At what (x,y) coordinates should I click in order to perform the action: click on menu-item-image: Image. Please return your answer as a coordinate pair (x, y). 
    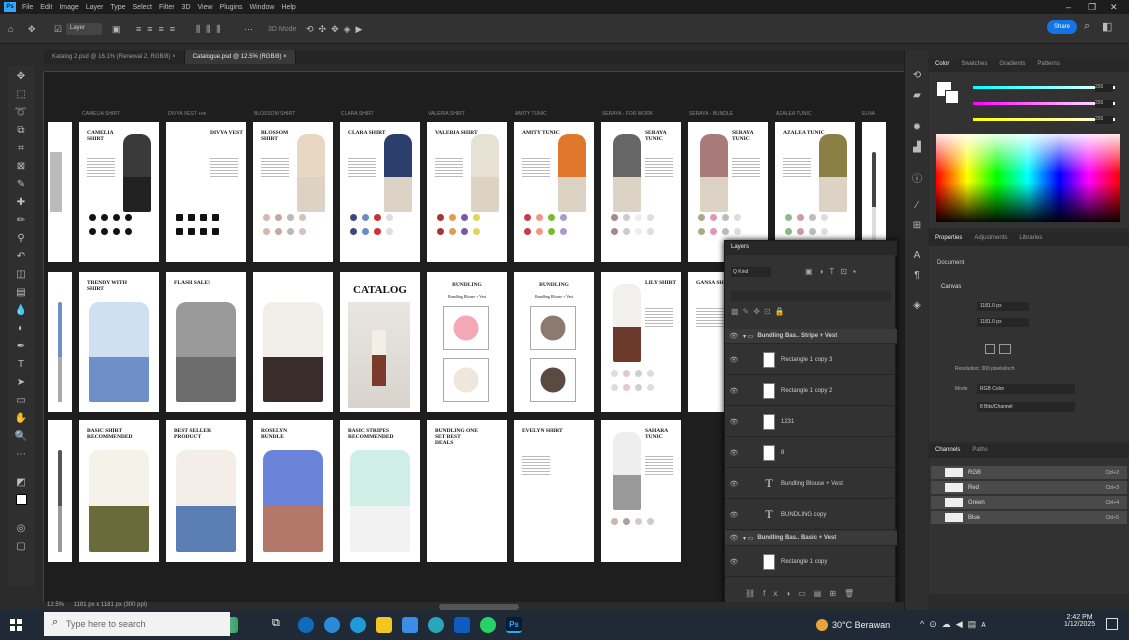
    Looking at the image, I should click on (68, 7).